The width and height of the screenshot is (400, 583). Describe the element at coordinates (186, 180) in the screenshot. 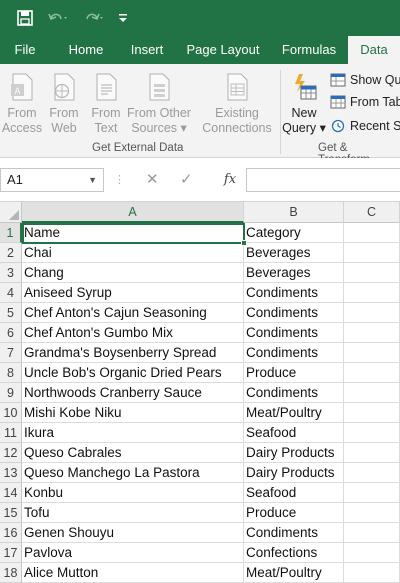

I see `enter-icon: ✓` at that location.